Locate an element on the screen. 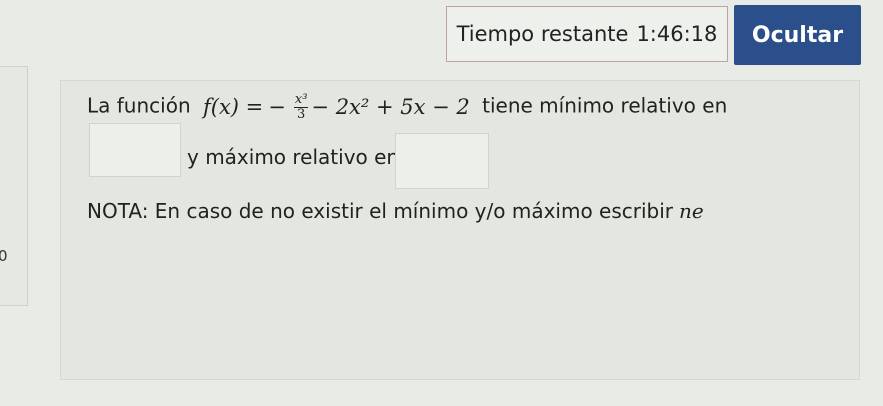 The height and width of the screenshot is (406, 883). timer-label: Tiempo restante is located at coordinates (542, 34).